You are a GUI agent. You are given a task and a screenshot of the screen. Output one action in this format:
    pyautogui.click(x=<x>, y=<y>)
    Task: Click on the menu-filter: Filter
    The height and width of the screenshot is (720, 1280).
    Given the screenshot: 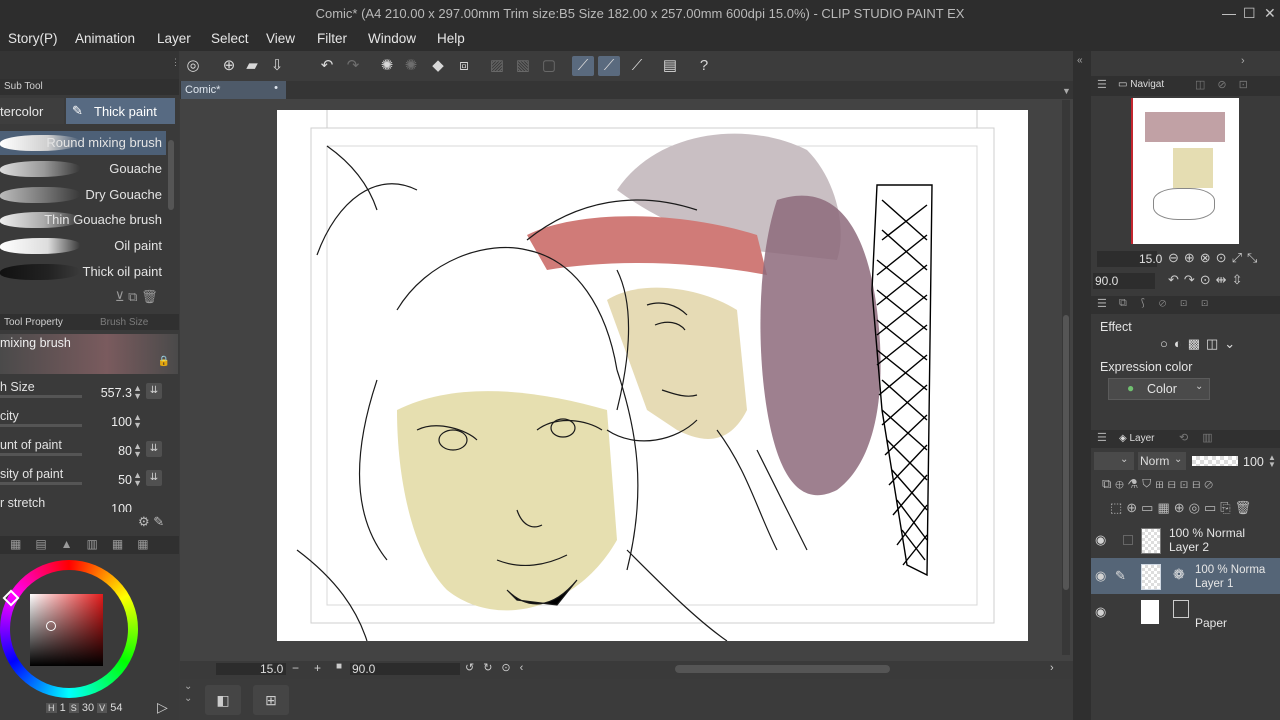 What is the action you would take?
    pyautogui.click(x=332, y=38)
    